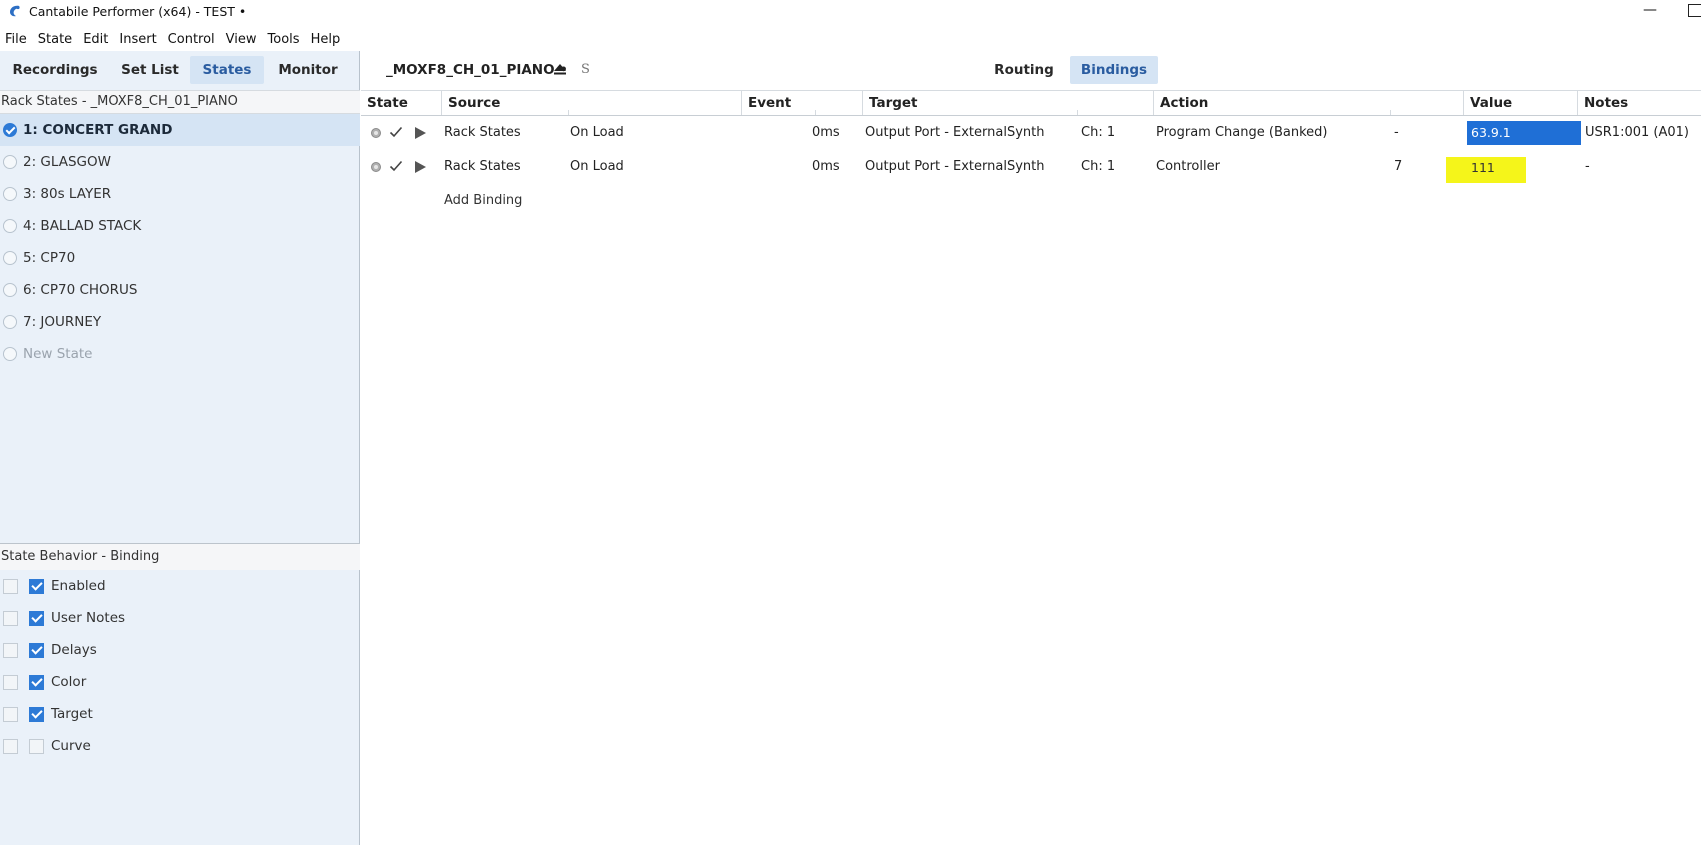 The image size is (1701, 845). I want to click on tab-bindings: Bindings, so click(1114, 70).